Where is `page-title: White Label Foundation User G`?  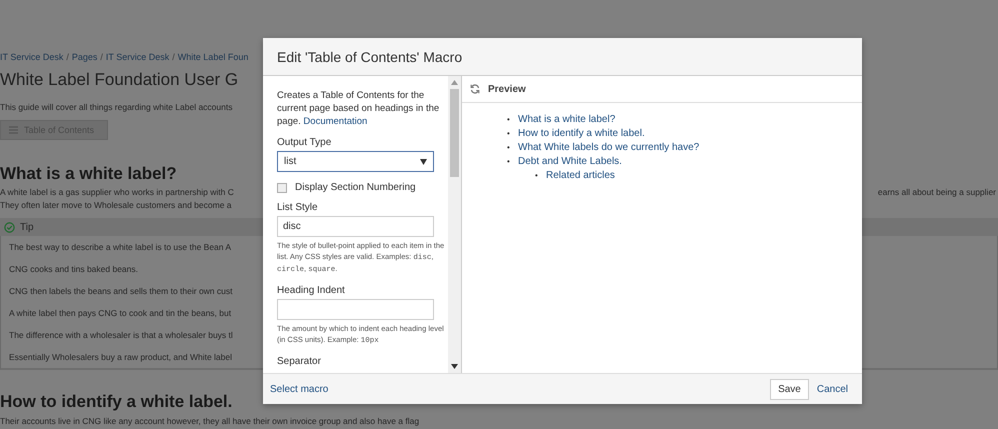 page-title: White Label Foundation User G is located at coordinates (119, 80).